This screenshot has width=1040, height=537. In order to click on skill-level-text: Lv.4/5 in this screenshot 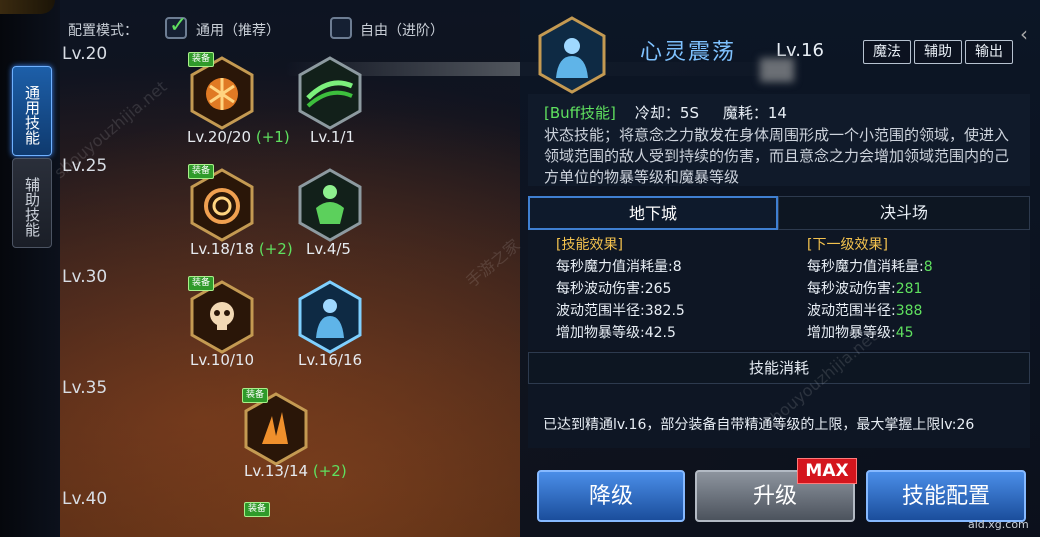, I will do `click(328, 249)`.